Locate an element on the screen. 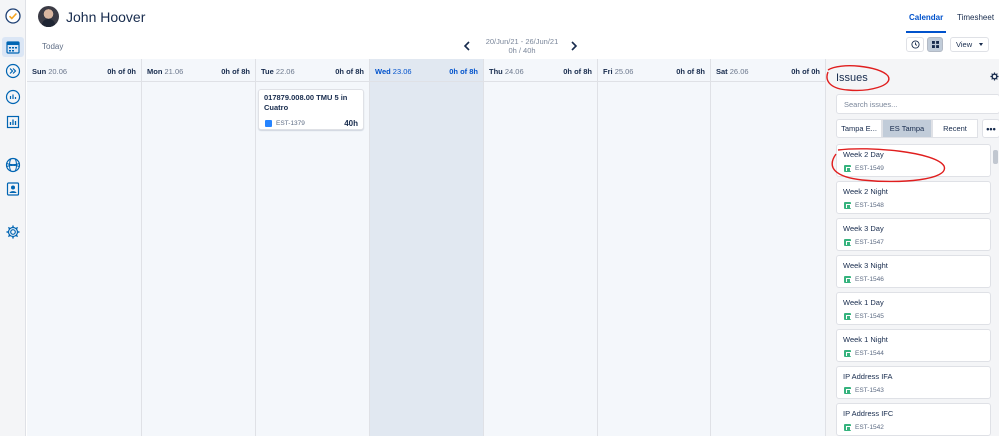 This screenshot has width=999, height=436. issues-panel-title: Issues is located at coordinates (852, 78).